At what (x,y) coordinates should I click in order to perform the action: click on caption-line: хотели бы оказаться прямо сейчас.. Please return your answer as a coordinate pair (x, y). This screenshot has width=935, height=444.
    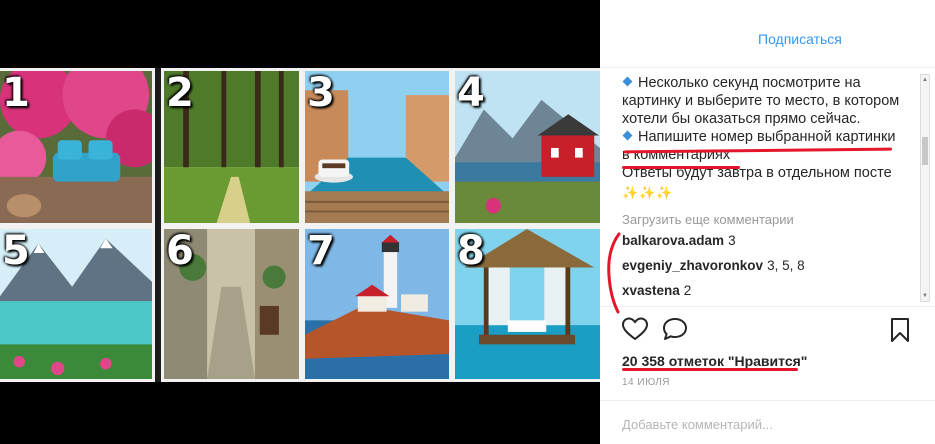
    Looking at the image, I should click on (741, 119).